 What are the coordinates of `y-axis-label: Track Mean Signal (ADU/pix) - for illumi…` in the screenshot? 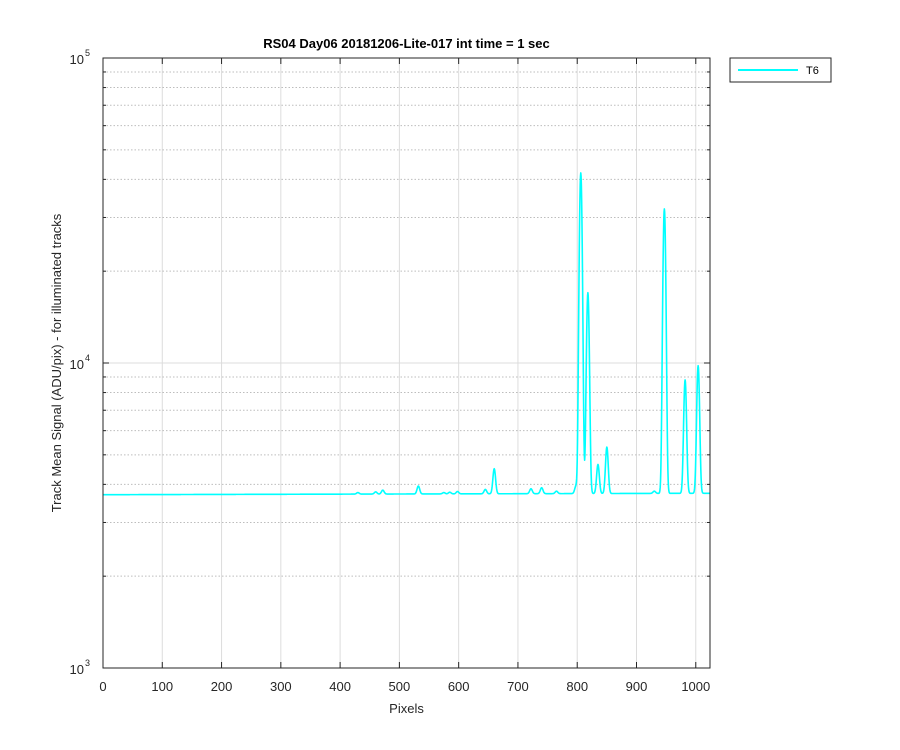 It's located at (56, 362).